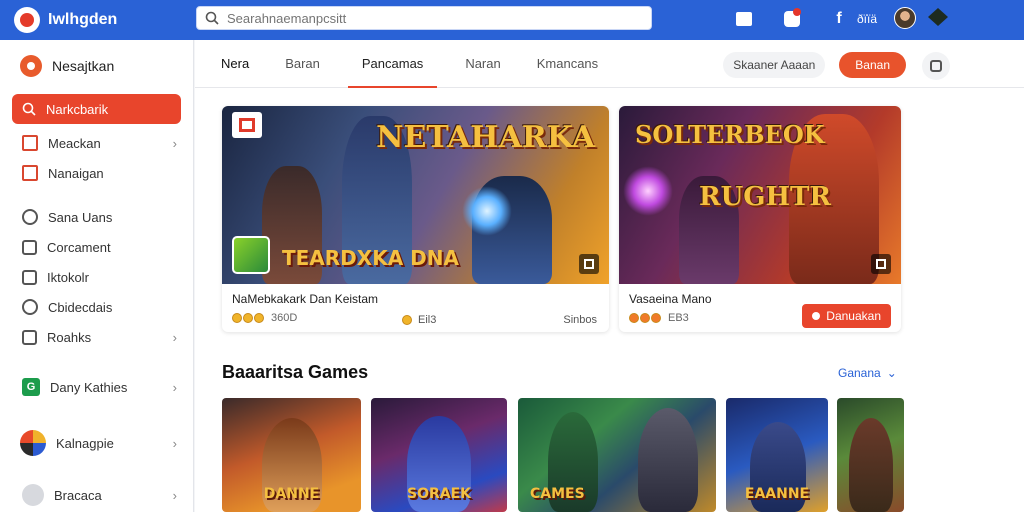 The image size is (1024, 512). I want to click on sidebar-item-label: Sana Uans, so click(80, 217).